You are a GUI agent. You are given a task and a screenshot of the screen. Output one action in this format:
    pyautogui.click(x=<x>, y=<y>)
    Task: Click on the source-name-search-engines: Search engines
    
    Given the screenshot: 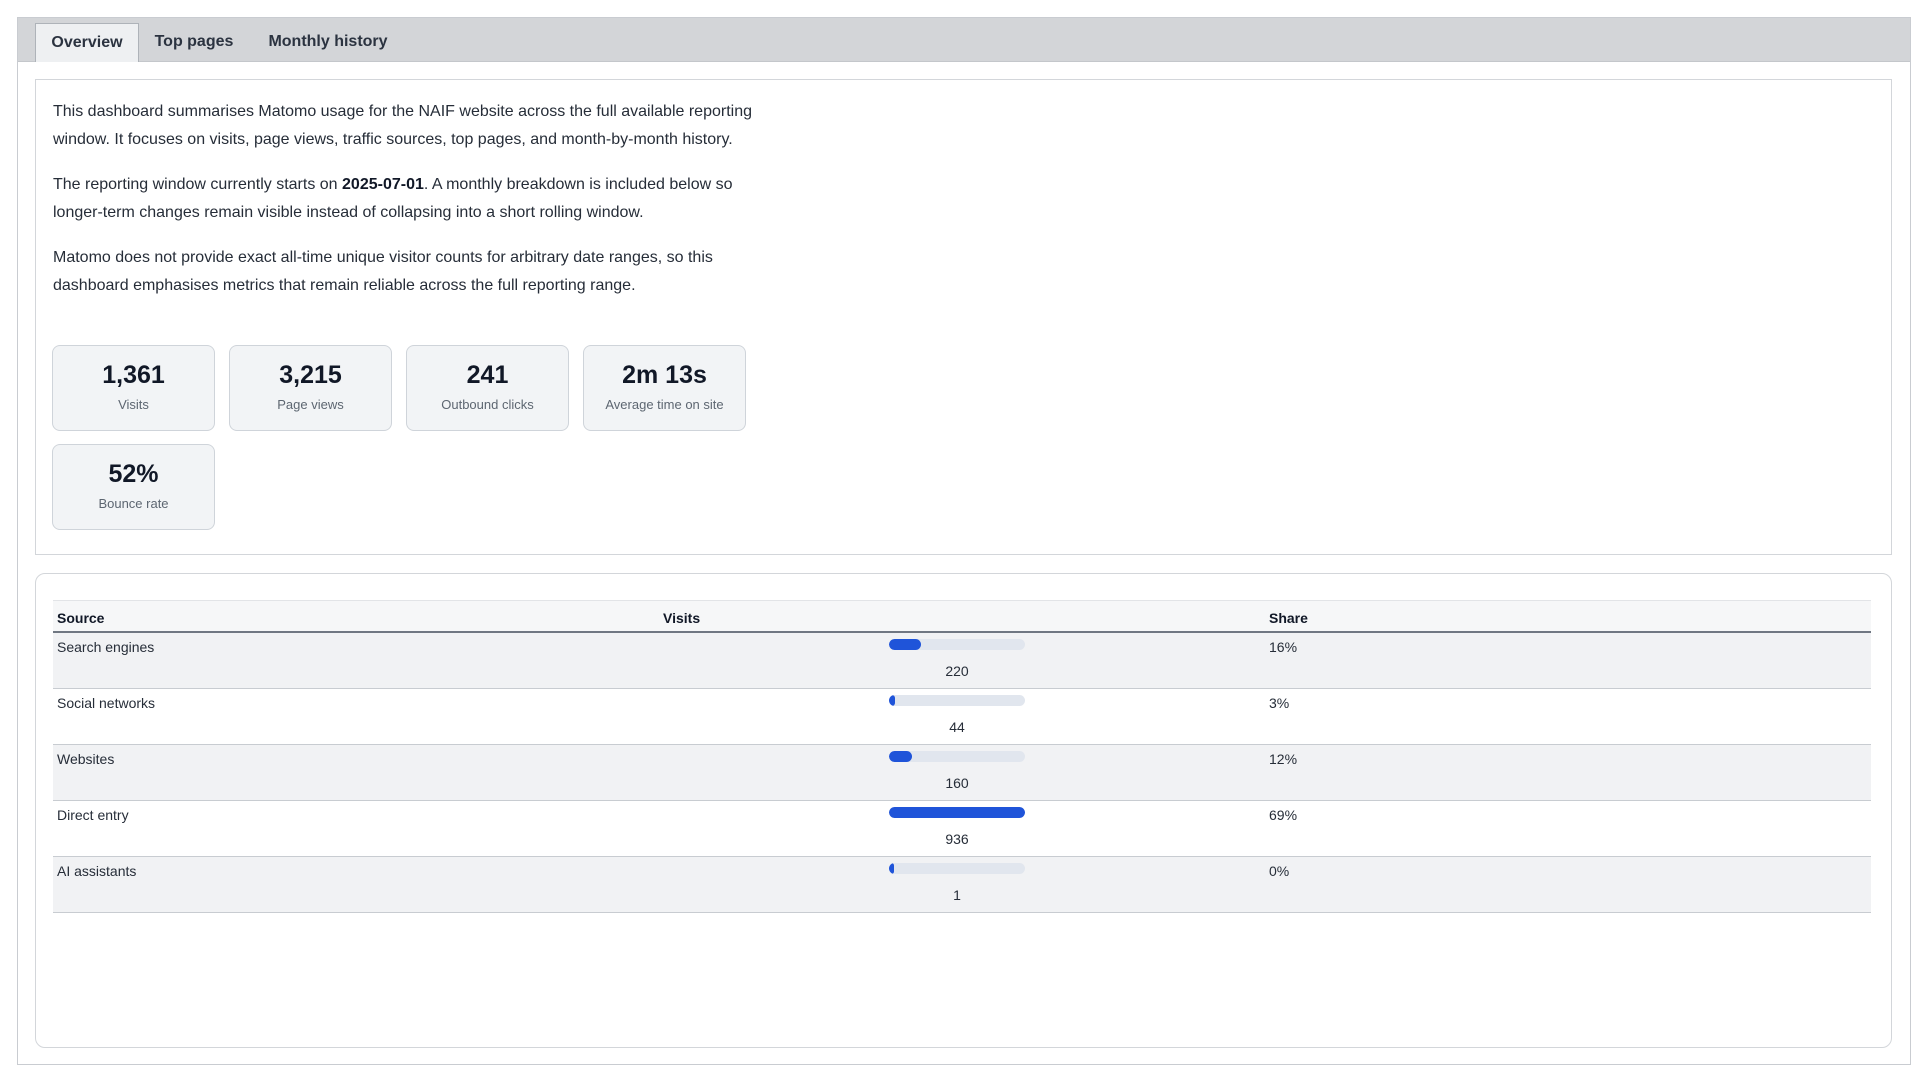 What is the action you would take?
    pyautogui.click(x=106, y=647)
    